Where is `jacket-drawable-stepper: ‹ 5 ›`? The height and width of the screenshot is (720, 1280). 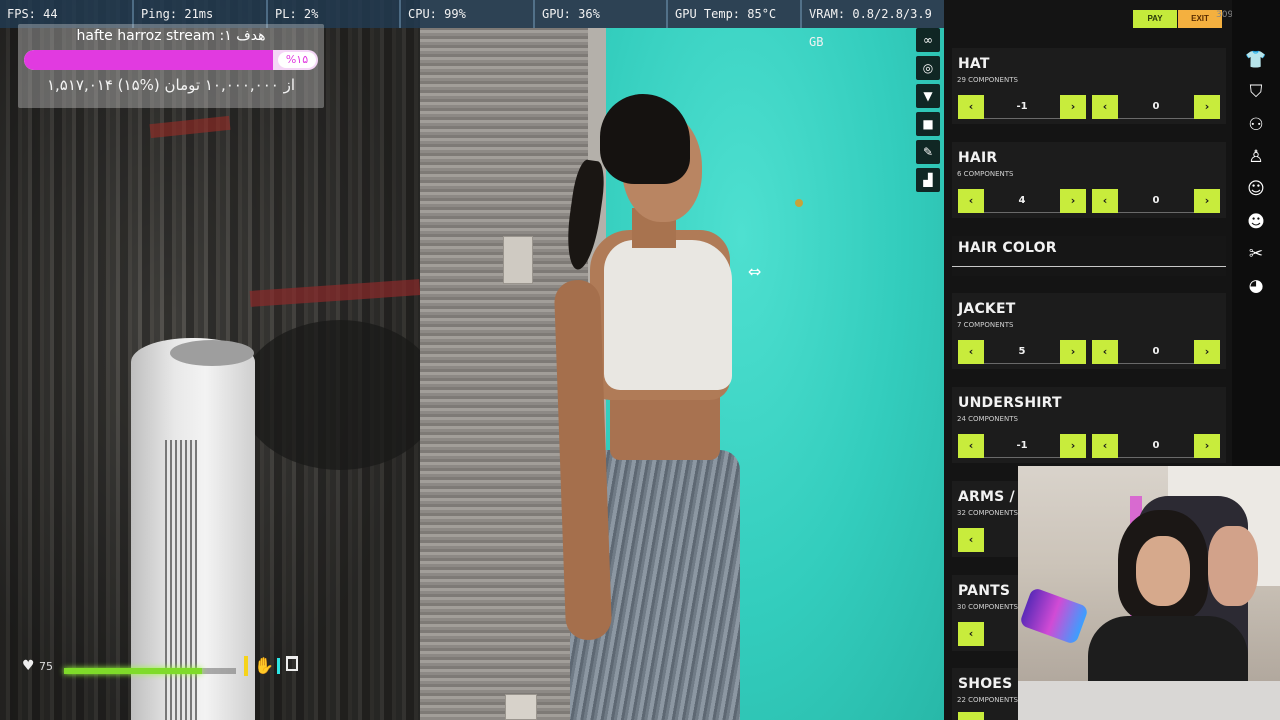
jacket-drawable-stepper: ‹ 5 › is located at coordinates (1022, 352).